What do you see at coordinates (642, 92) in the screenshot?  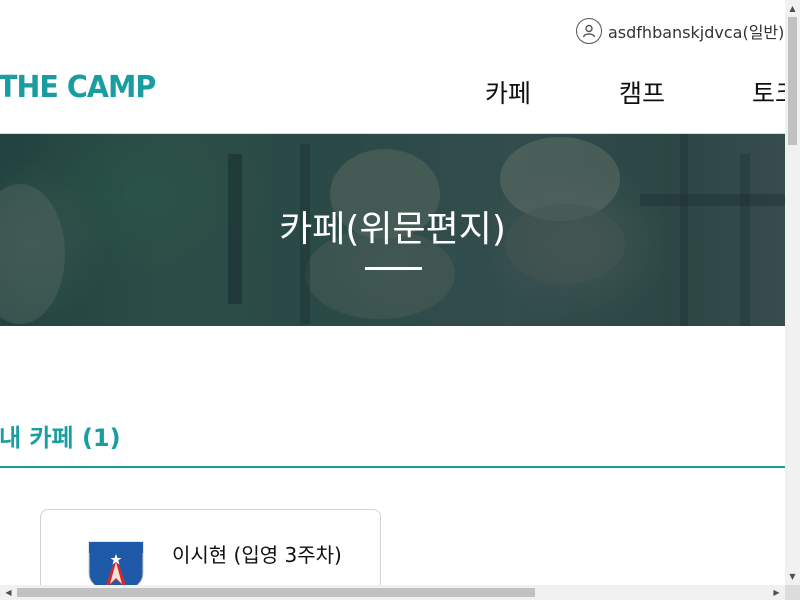 I see `nav-item-camp: 캠프` at bounding box center [642, 92].